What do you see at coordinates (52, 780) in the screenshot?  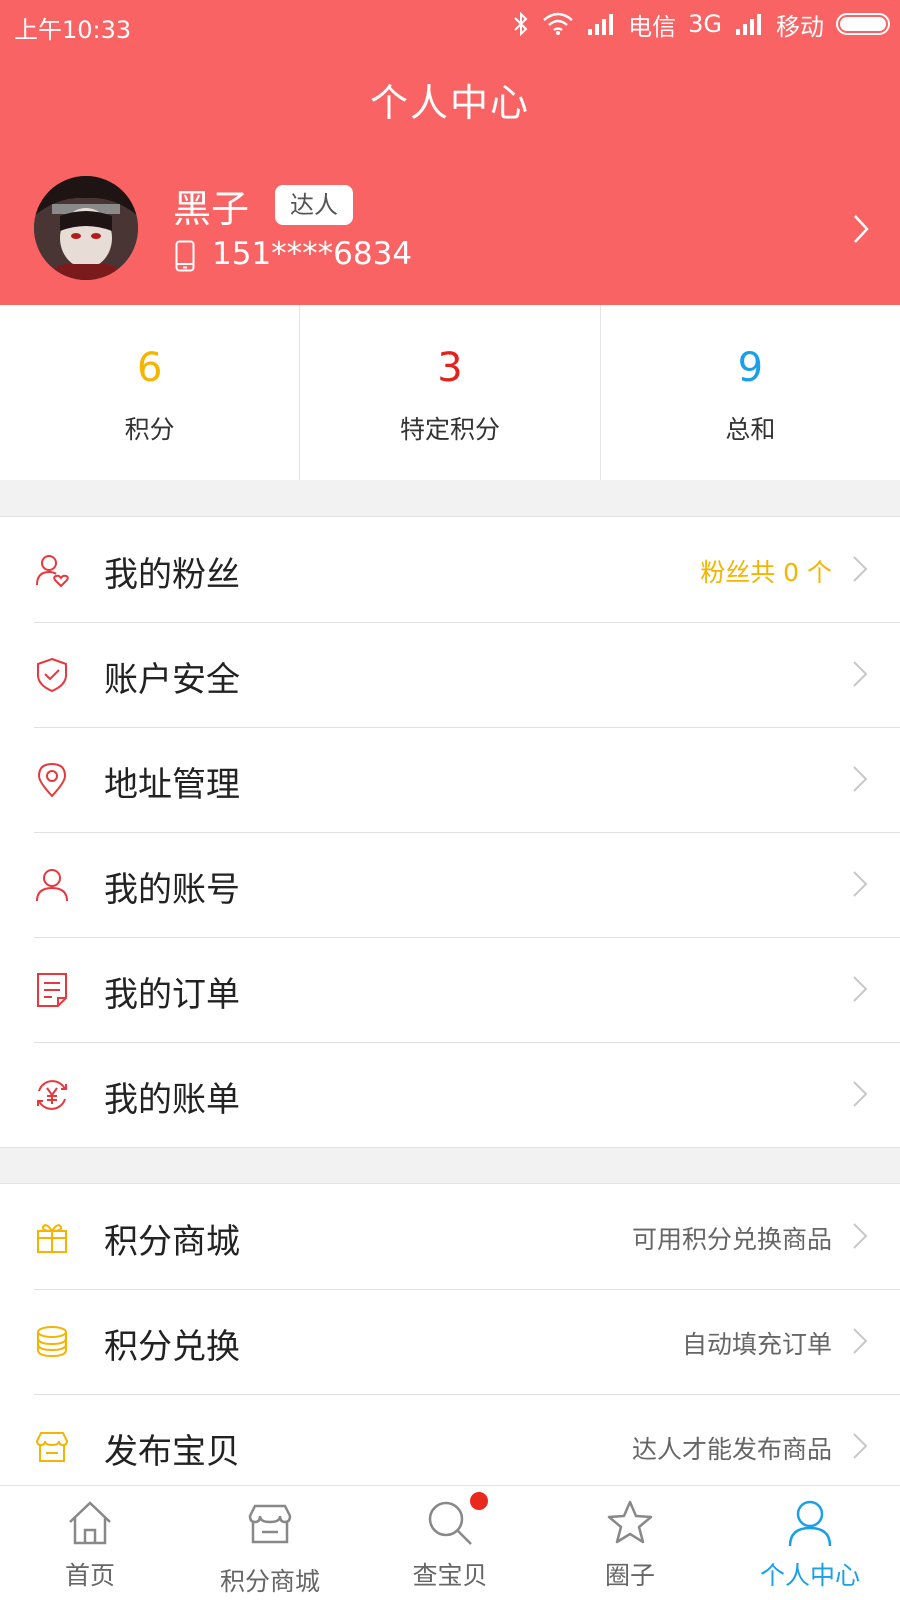 I see `location-icon` at bounding box center [52, 780].